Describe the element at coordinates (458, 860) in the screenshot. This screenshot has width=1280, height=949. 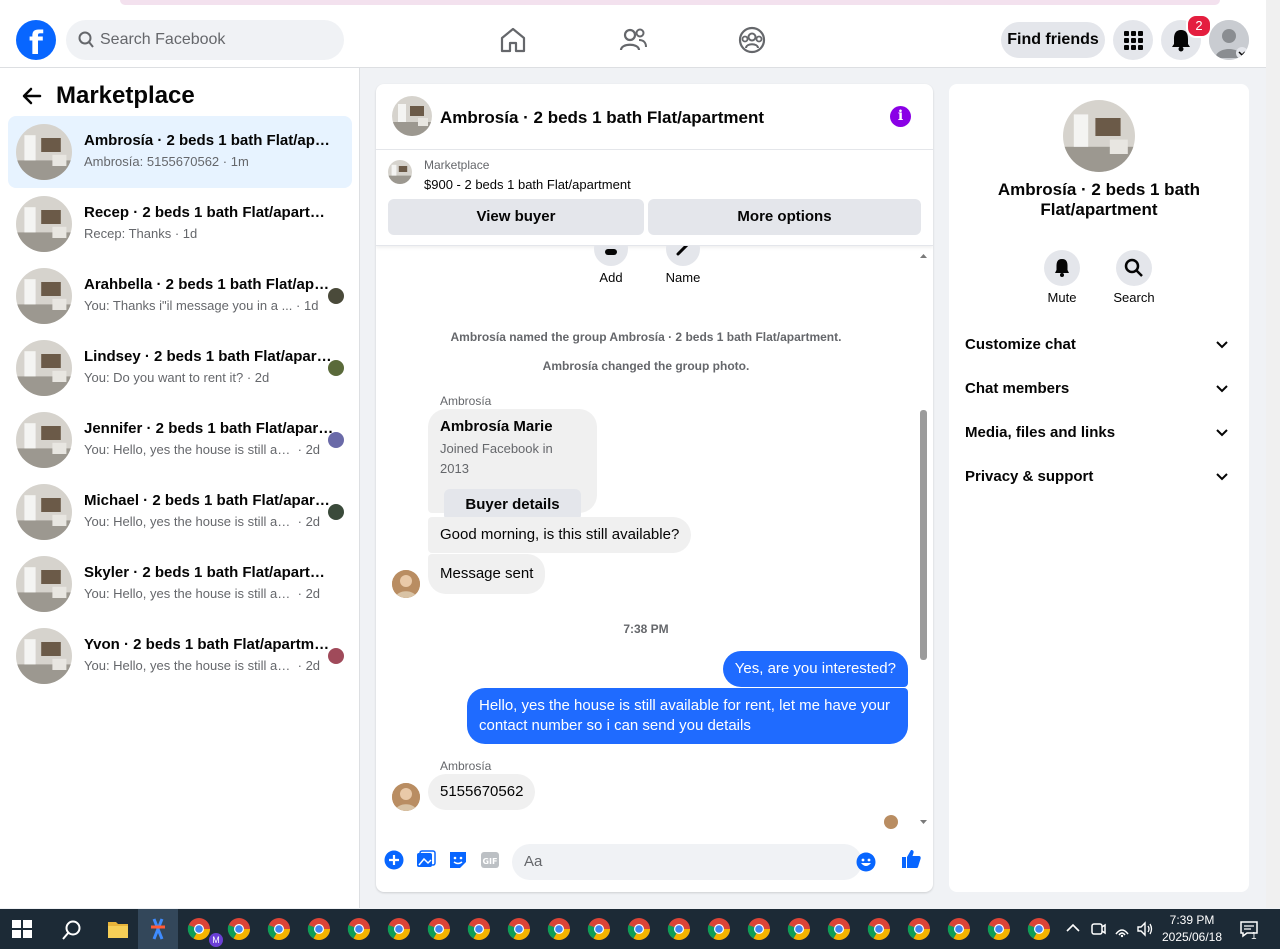
I see `sticker-icon` at that location.